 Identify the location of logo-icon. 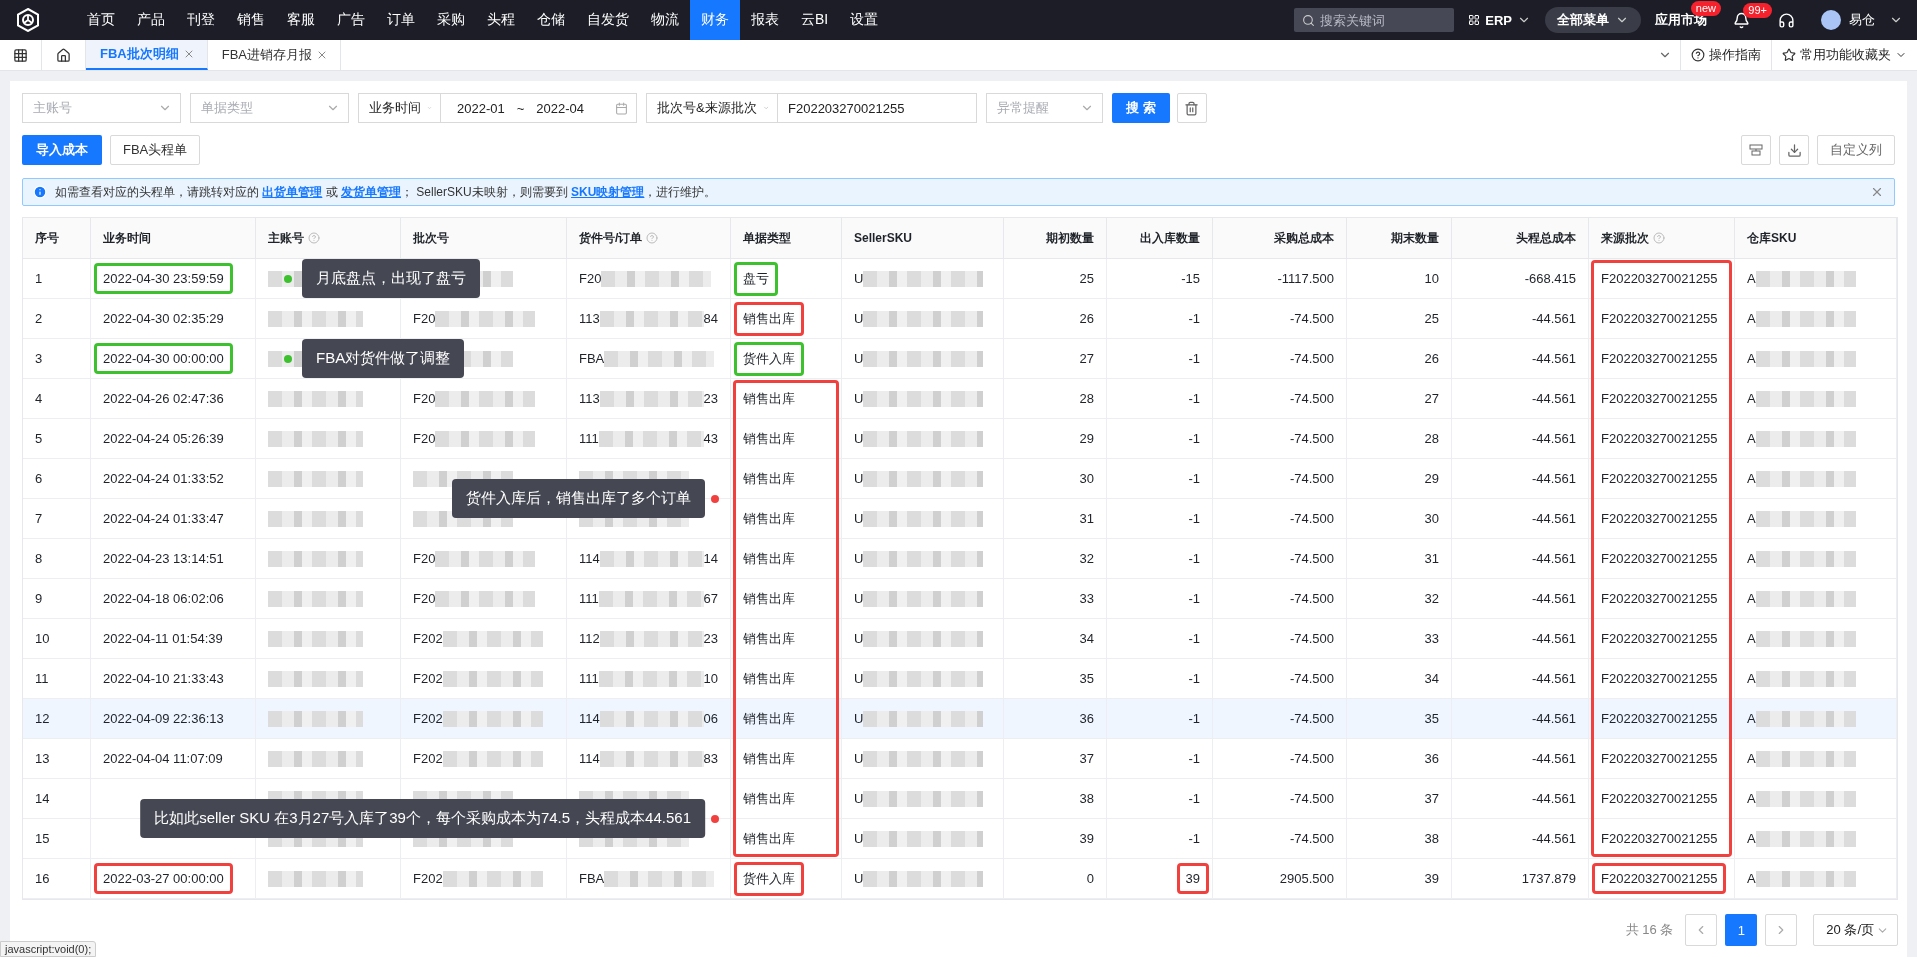
(28, 20).